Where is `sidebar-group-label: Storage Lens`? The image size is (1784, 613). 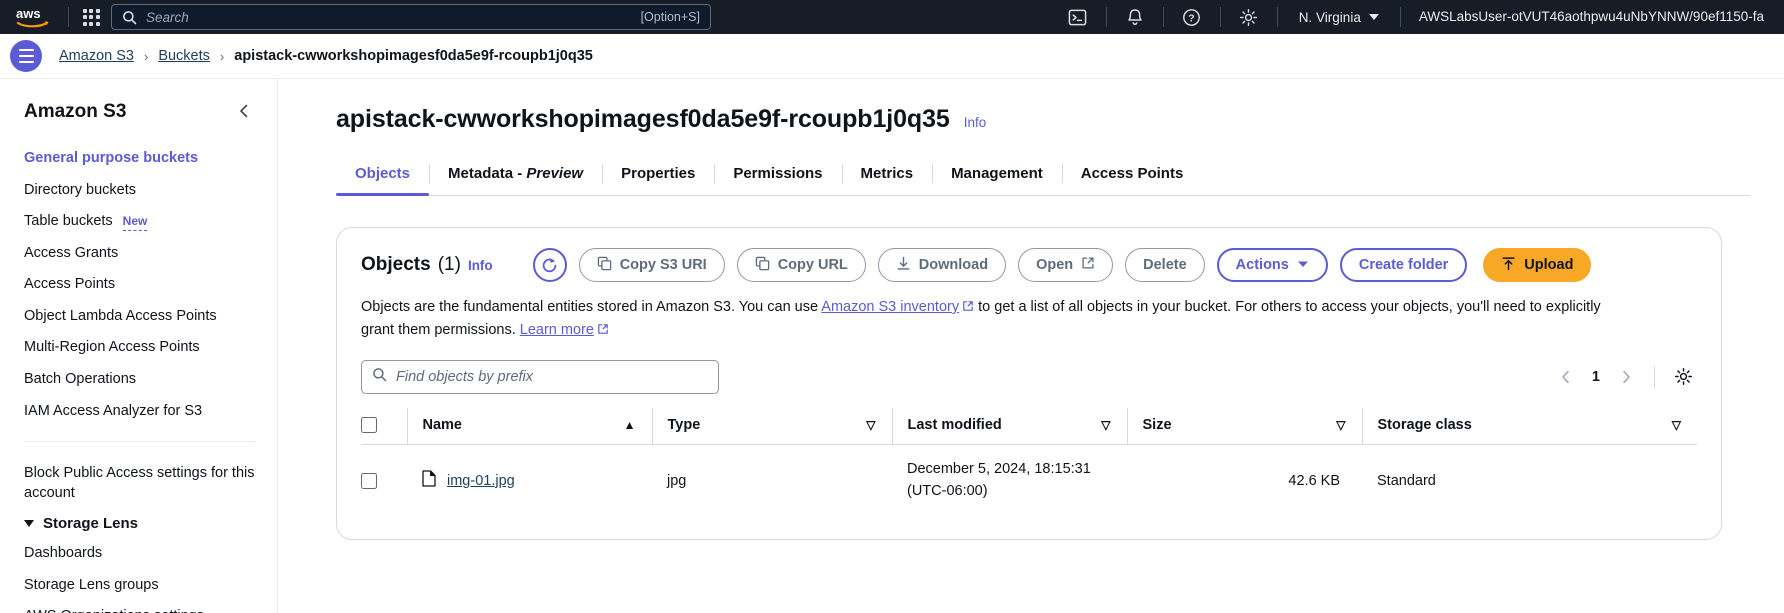
sidebar-group-label: Storage Lens is located at coordinates (91, 524).